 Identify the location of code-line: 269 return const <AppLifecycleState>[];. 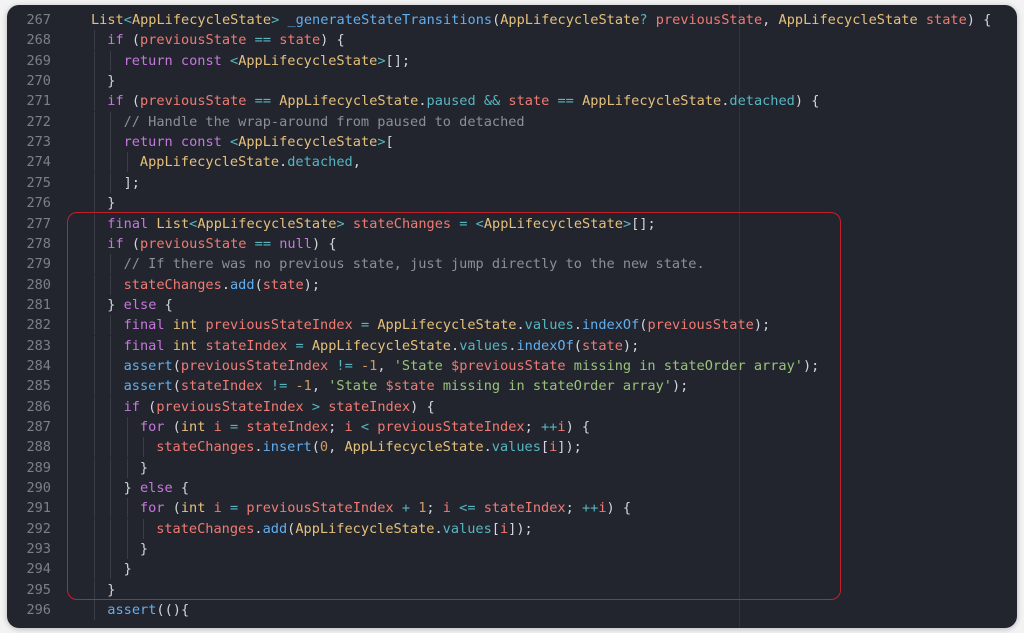
(512, 60).